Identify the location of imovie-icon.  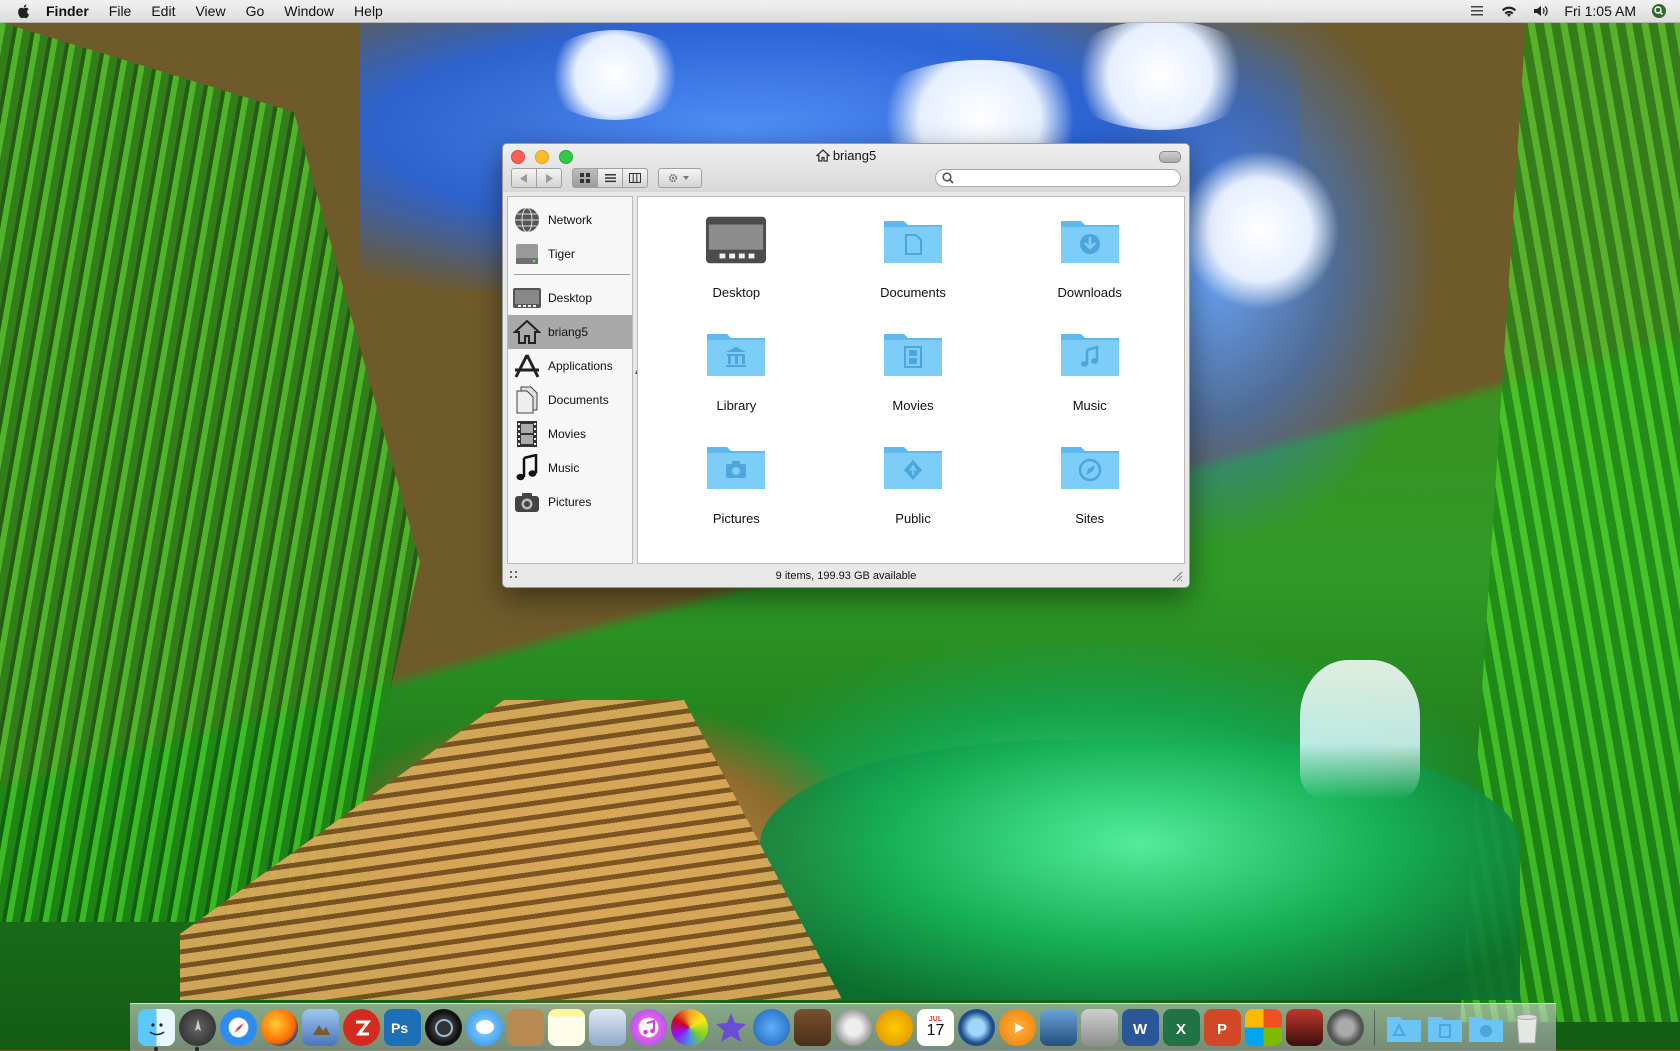
(730, 1027).